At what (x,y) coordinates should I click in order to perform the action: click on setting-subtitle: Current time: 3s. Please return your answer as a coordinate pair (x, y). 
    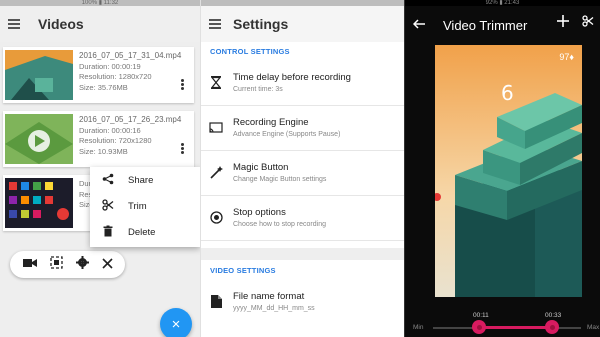
    Looking at the image, I should click on (258, 89).